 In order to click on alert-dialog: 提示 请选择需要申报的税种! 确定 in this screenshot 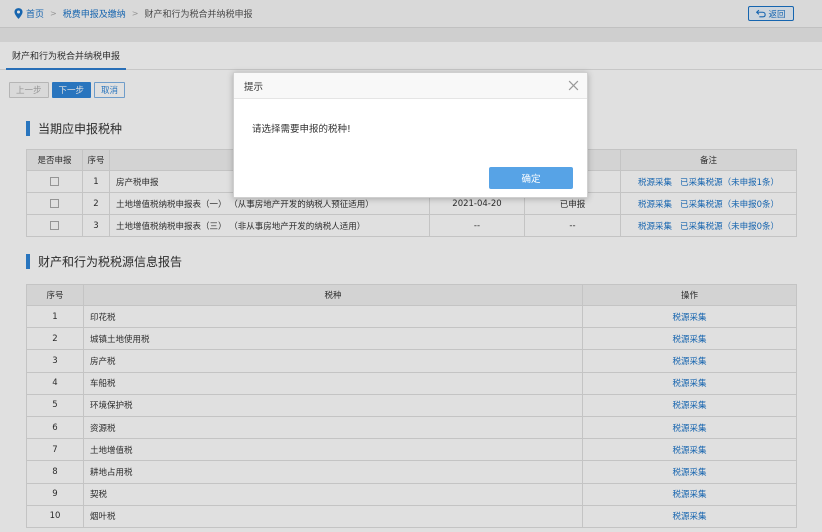, I will do `click(410, 135)`.